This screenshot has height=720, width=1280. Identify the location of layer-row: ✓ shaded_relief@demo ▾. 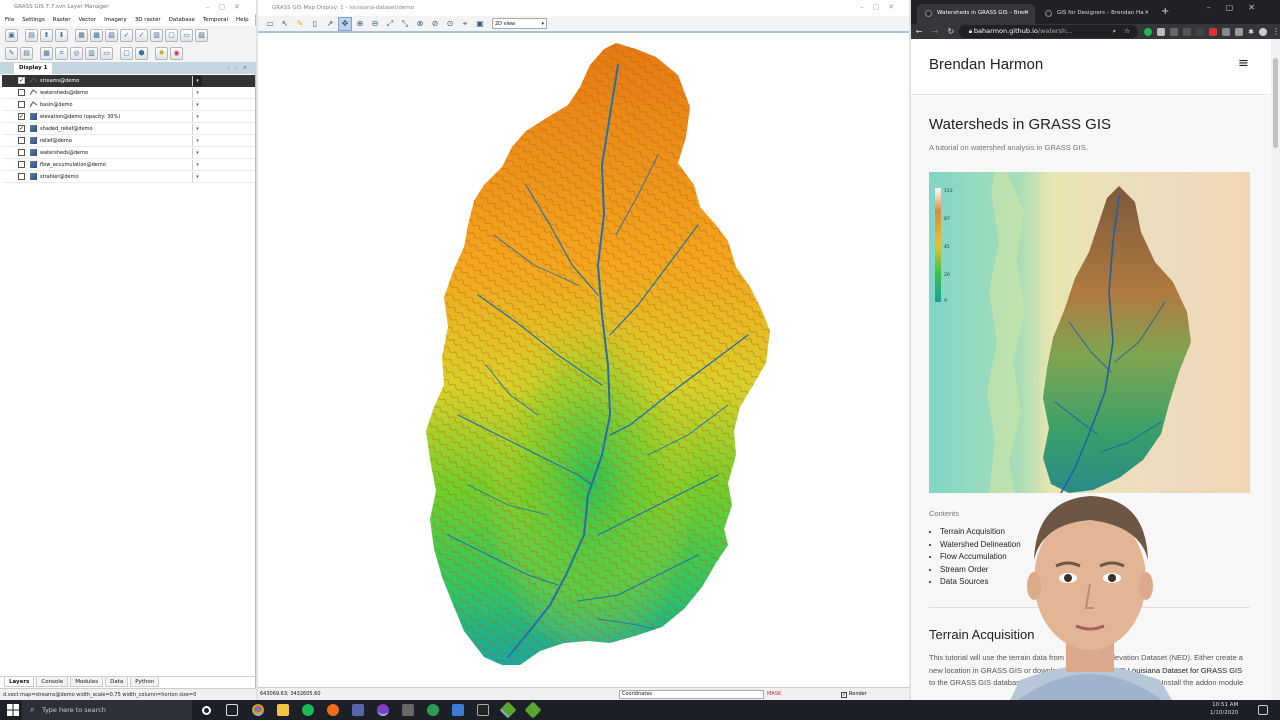
(128, 129).